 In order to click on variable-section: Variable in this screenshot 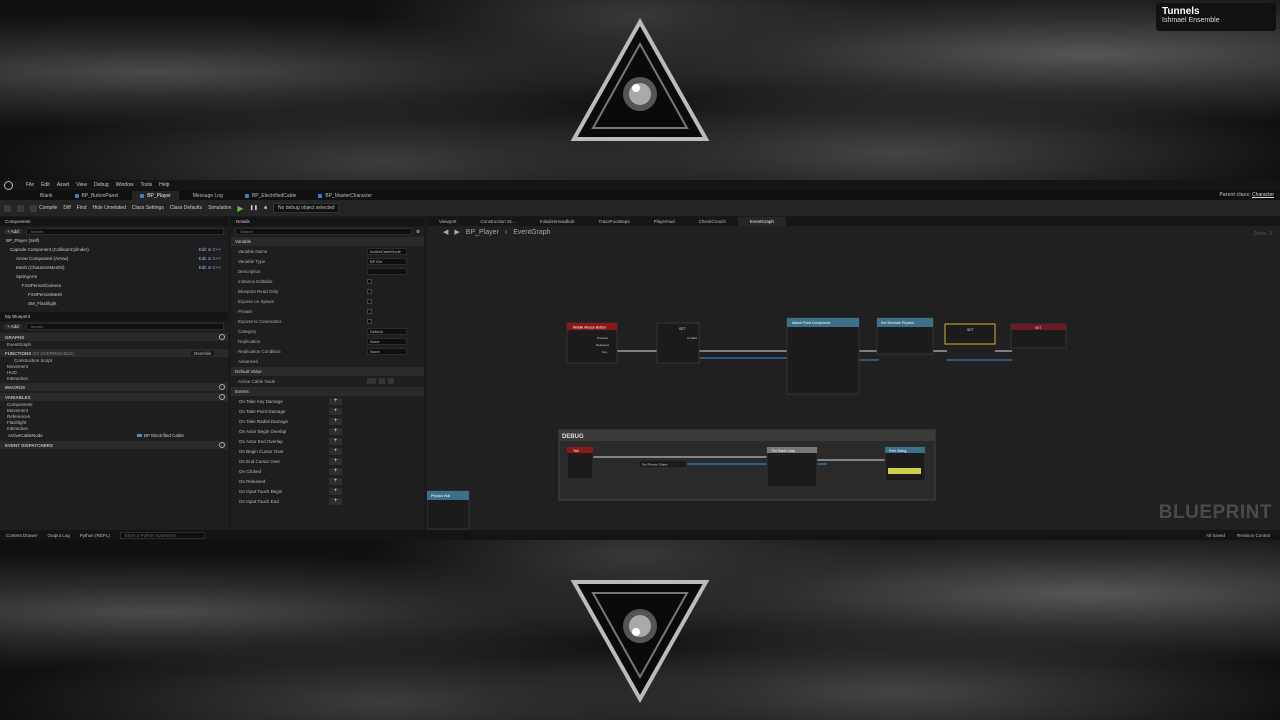, I will do `click(327, 241)`.